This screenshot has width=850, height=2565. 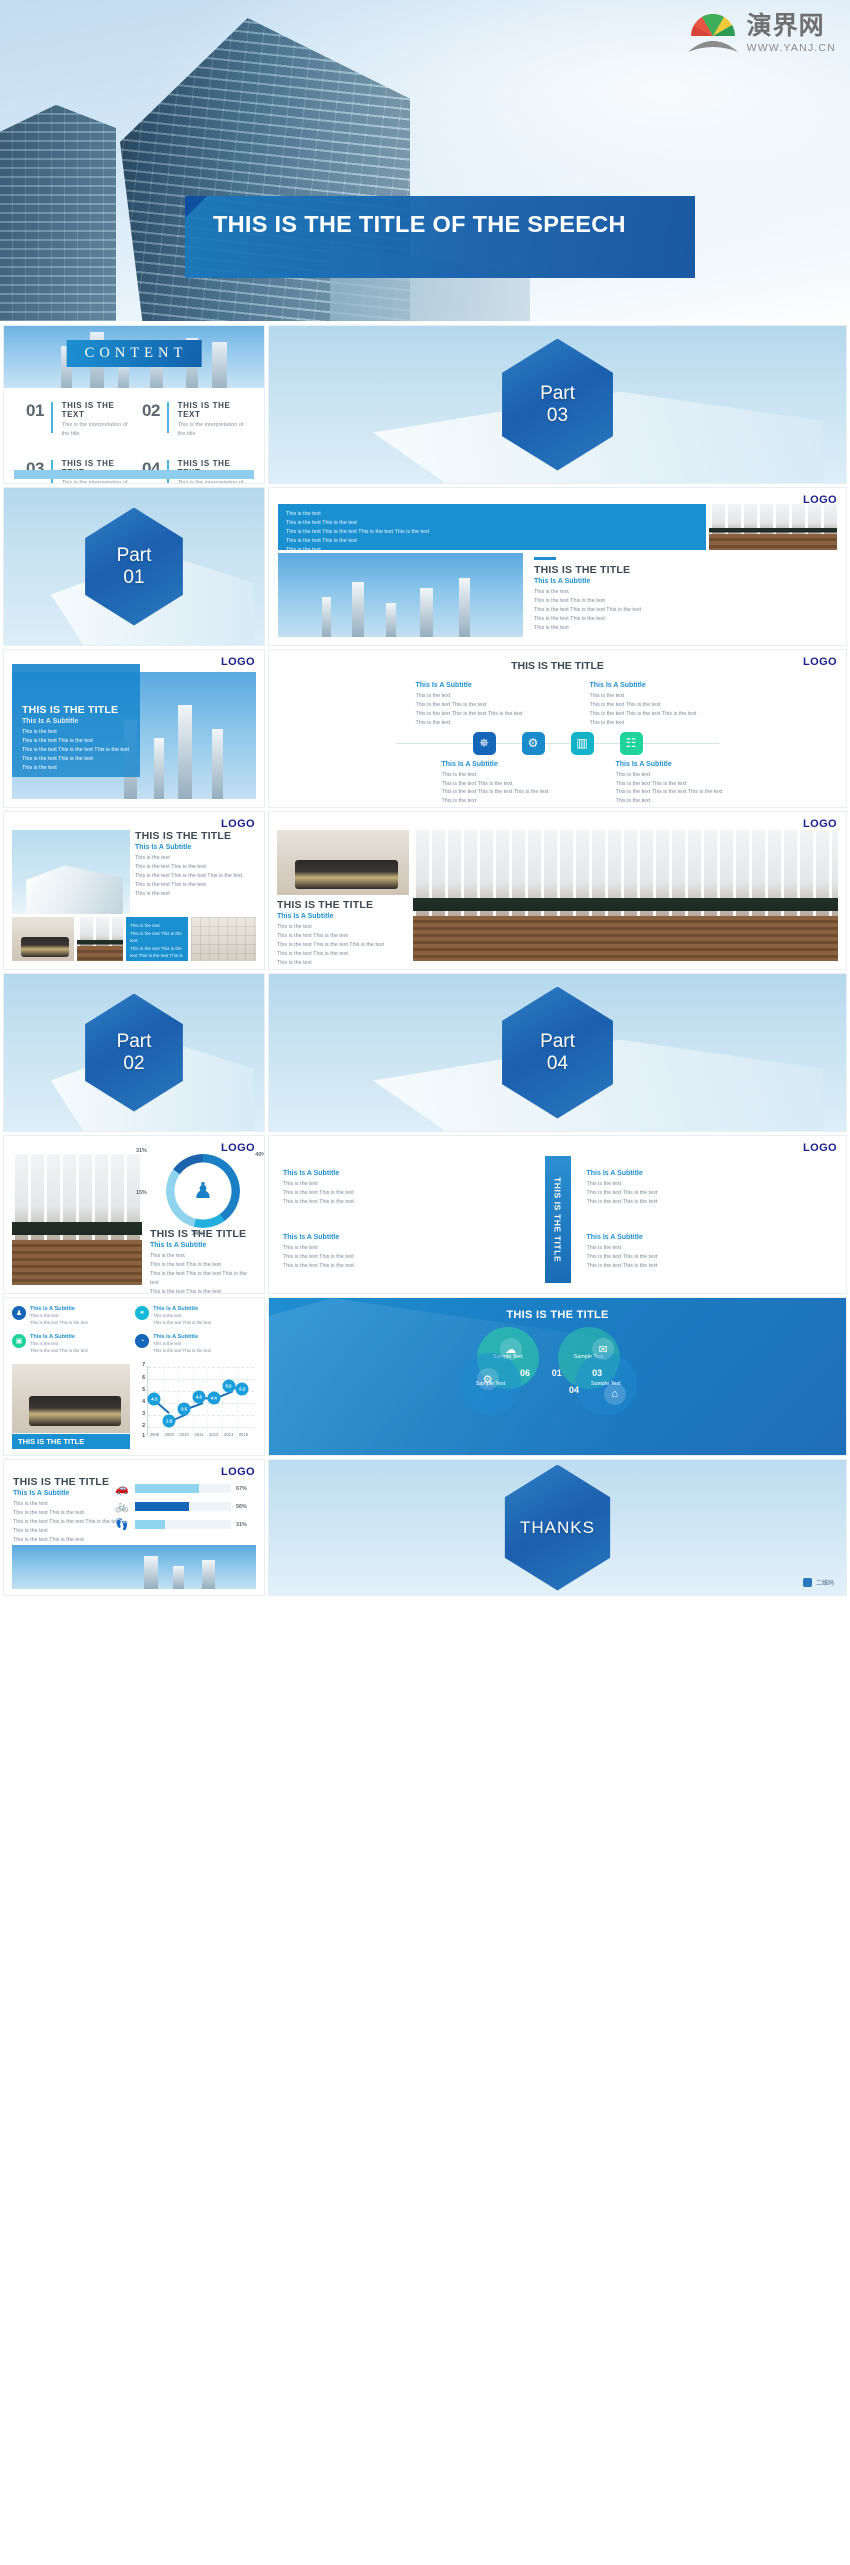 I want to click on donut-label-40: 40%, so click(x=259, y=1155).